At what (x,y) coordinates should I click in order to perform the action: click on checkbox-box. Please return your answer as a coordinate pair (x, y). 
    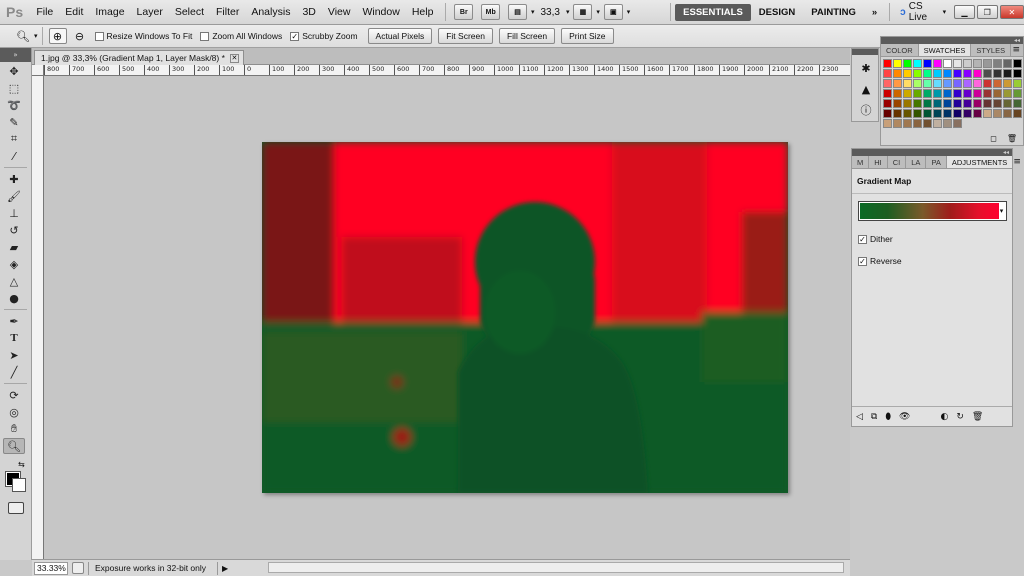
    Looking at the image, I should click on (99, 36).